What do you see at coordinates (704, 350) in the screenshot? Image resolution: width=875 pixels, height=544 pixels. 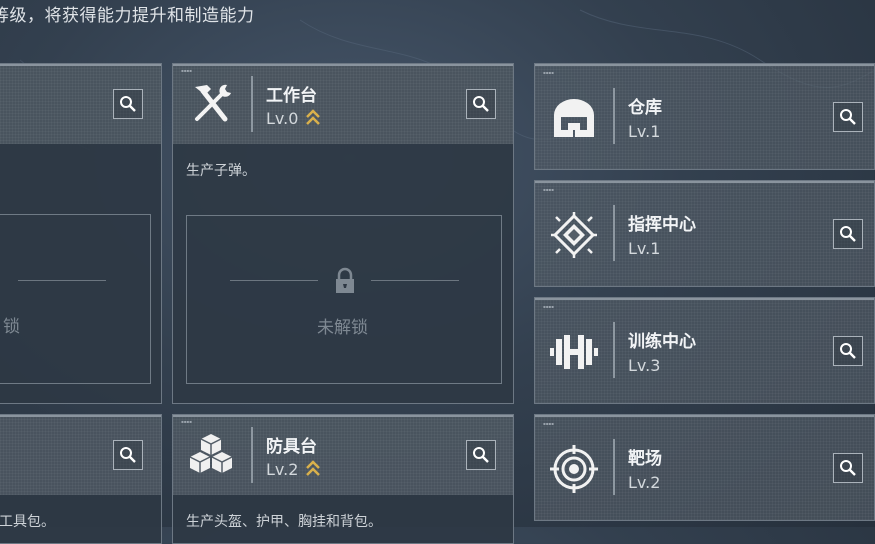 I see `facility-card-training-center: ▪▪▪▪ 训练中心 Lv.3` at bounding box center [704, 350].